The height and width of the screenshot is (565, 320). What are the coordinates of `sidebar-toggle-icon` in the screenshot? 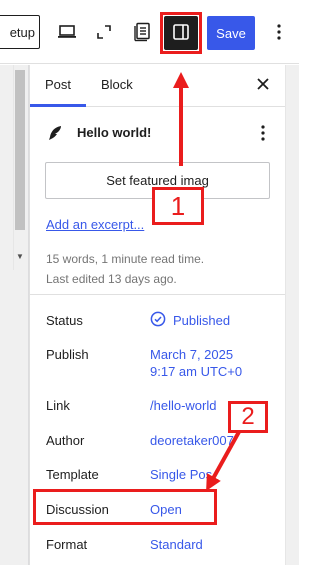 It's located at (181, 33).